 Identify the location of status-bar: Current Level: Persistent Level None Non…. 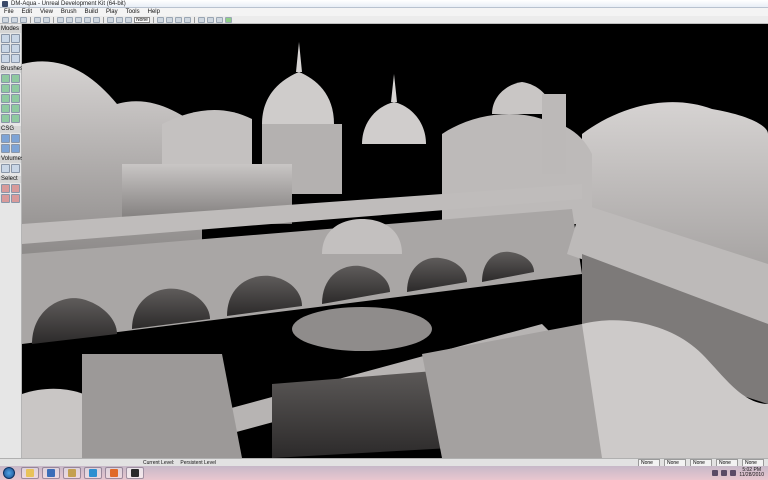
(384, 462).